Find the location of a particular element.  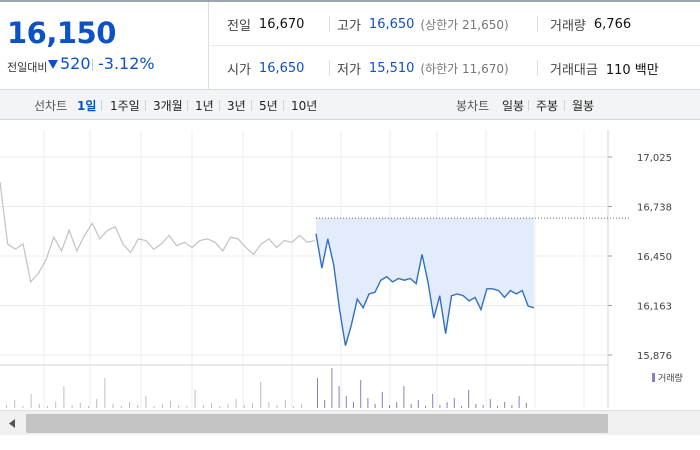

tab-3-years: 3년 is located at coordinates (236, 105).